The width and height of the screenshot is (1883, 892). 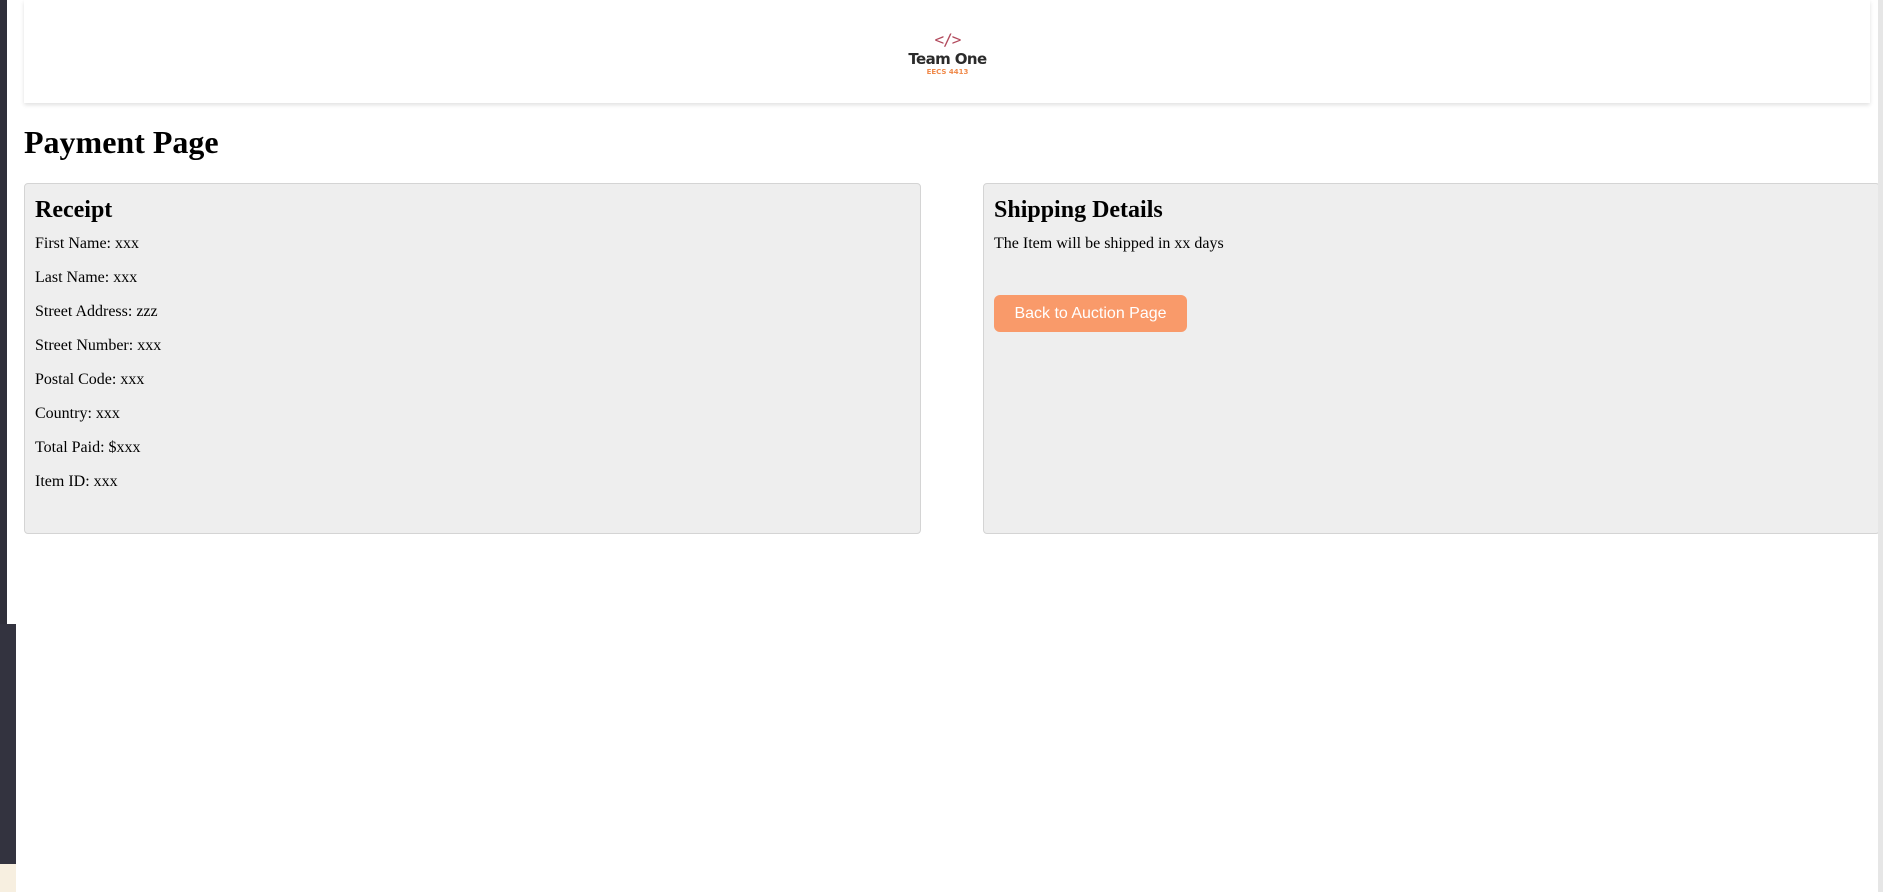 What do you see at coordinates (8, 446) in the screenshot?
I see `background-window-edge` at bounding box center [8, 446].